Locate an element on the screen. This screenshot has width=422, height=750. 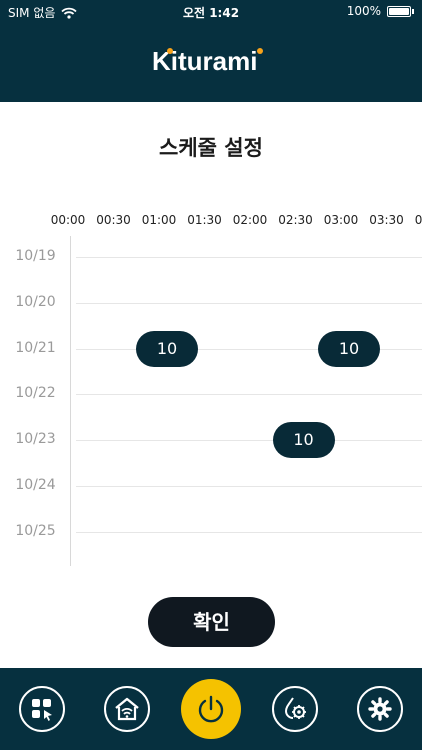
status-right: 100% is located at coordinates (380, 11).